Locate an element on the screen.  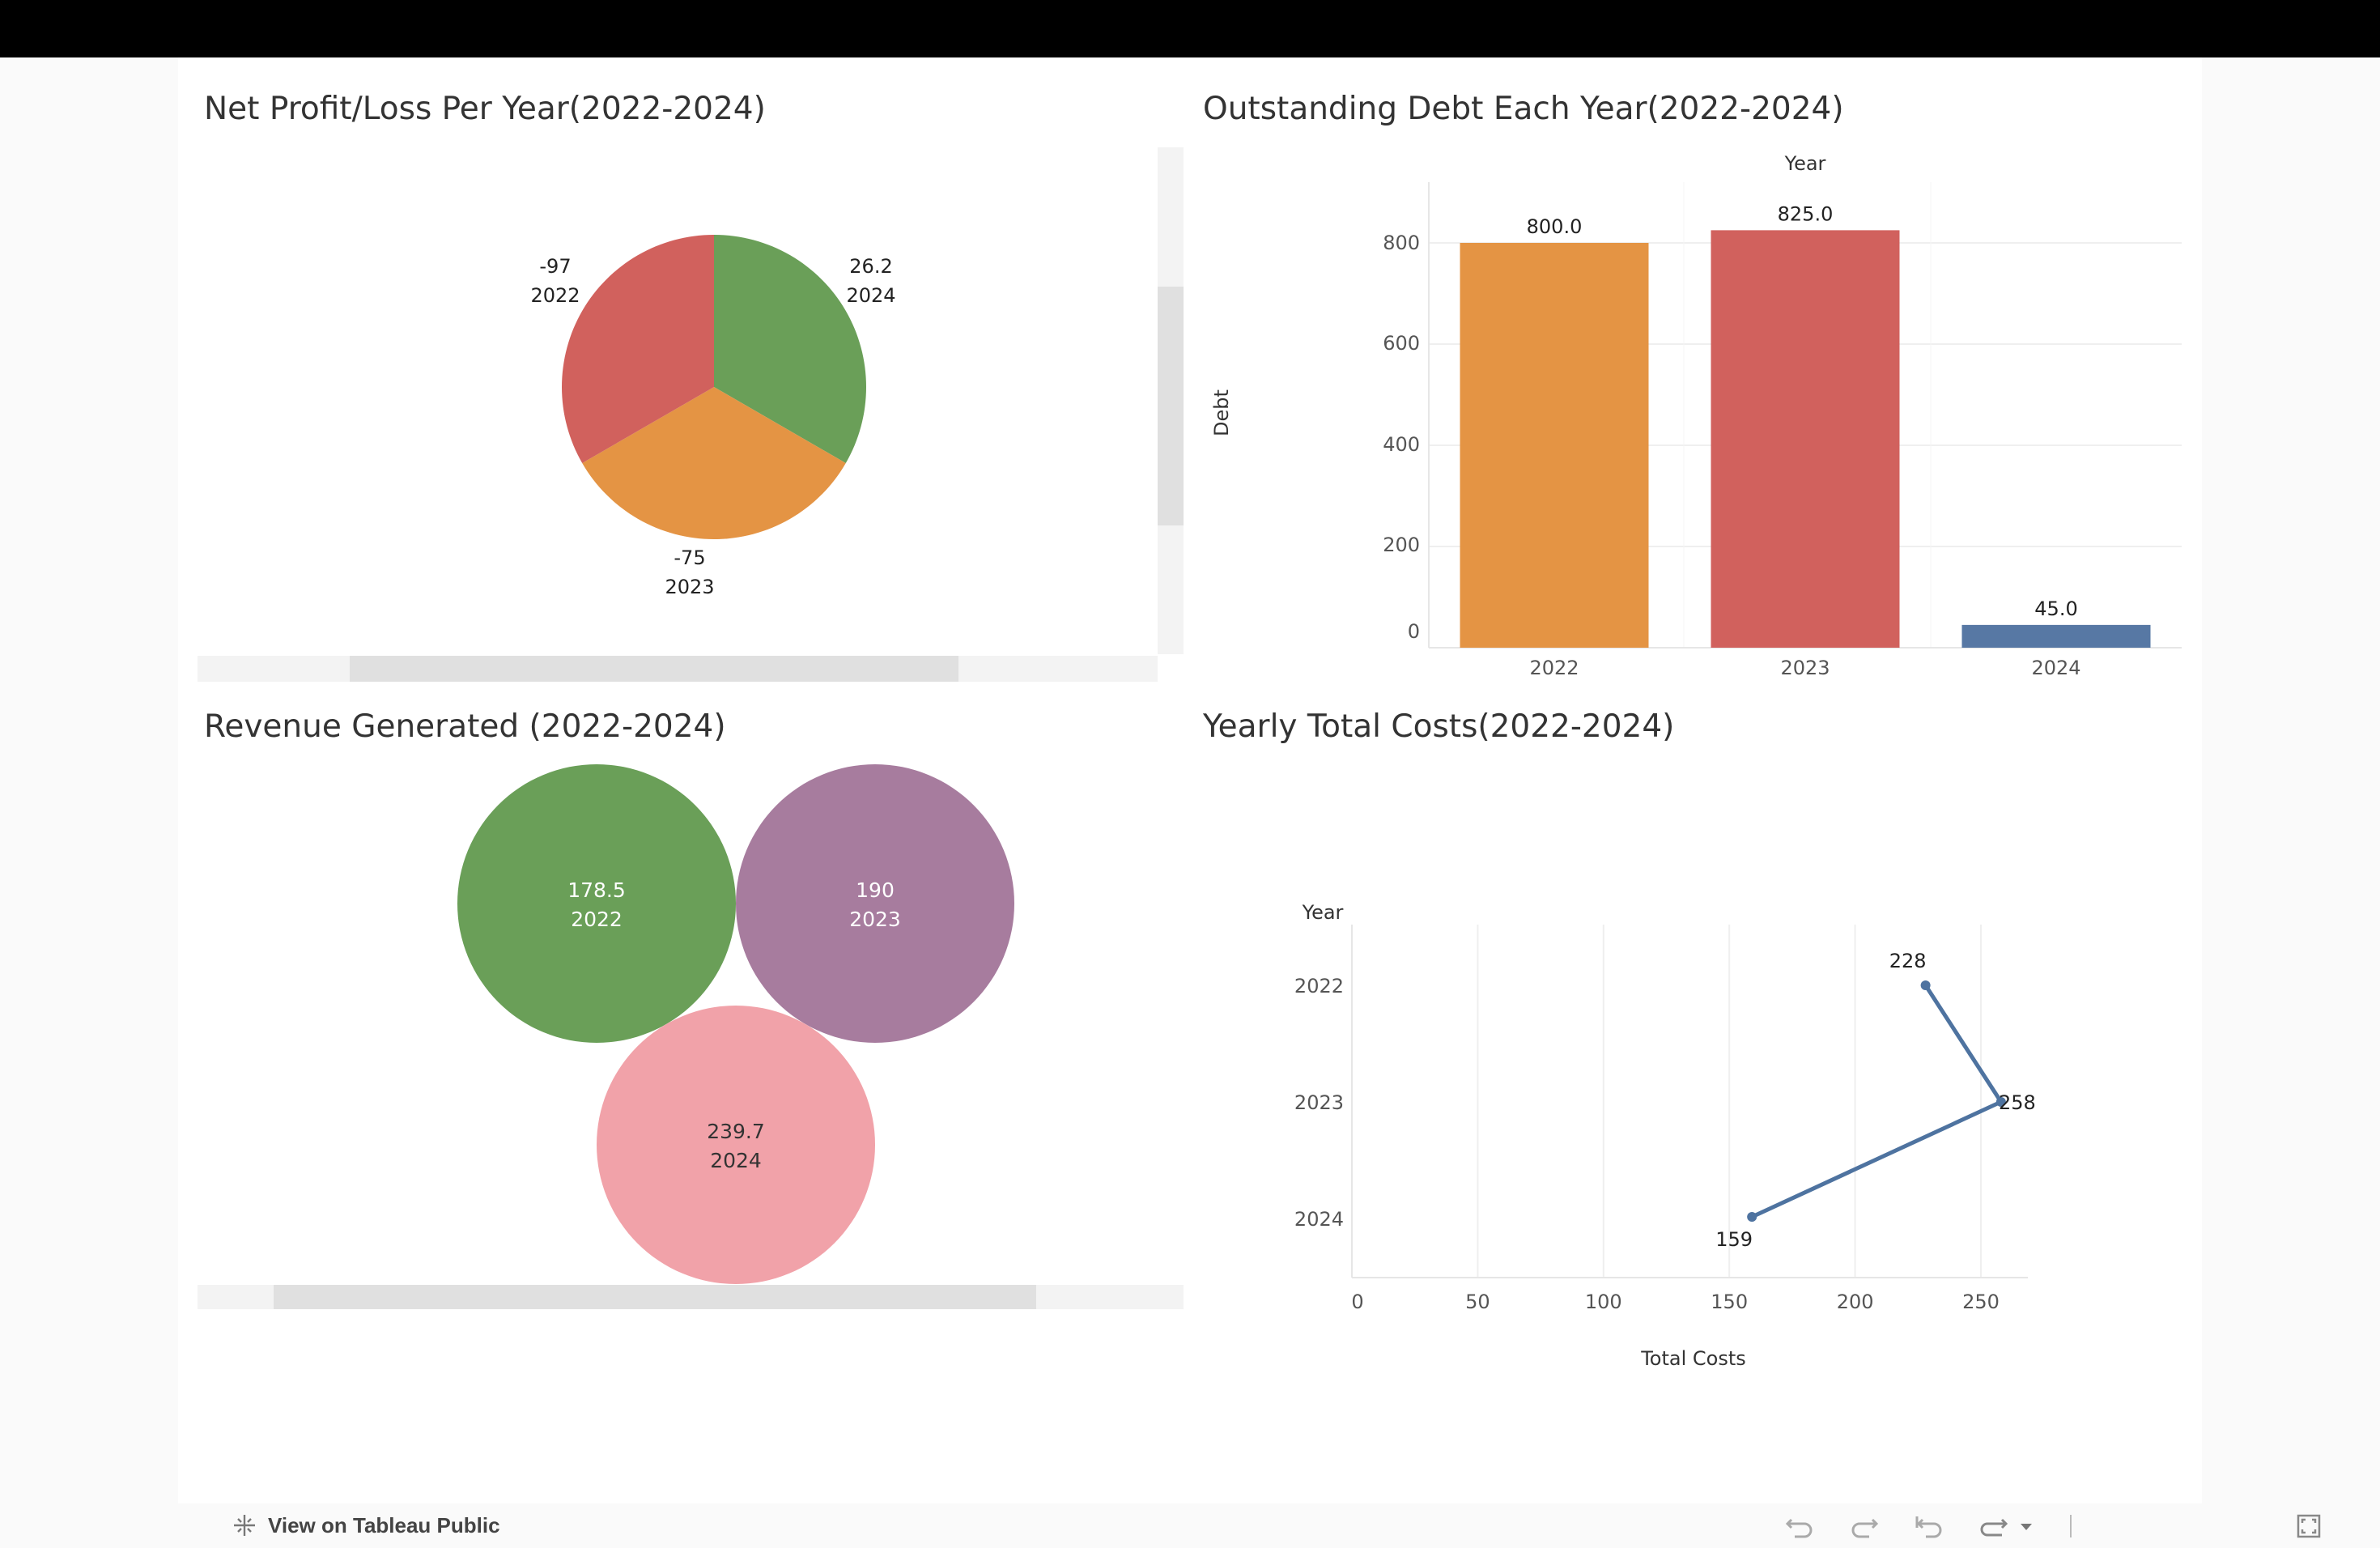
bar-value-label: 45.0 is located at coordinates (2056, 609).